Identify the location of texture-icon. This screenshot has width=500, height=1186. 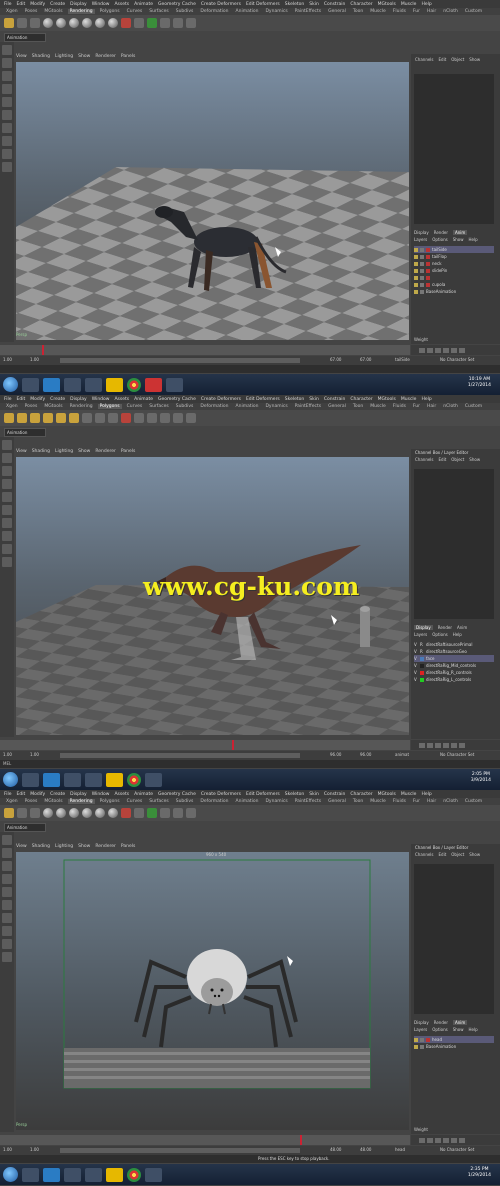
(178, 813).